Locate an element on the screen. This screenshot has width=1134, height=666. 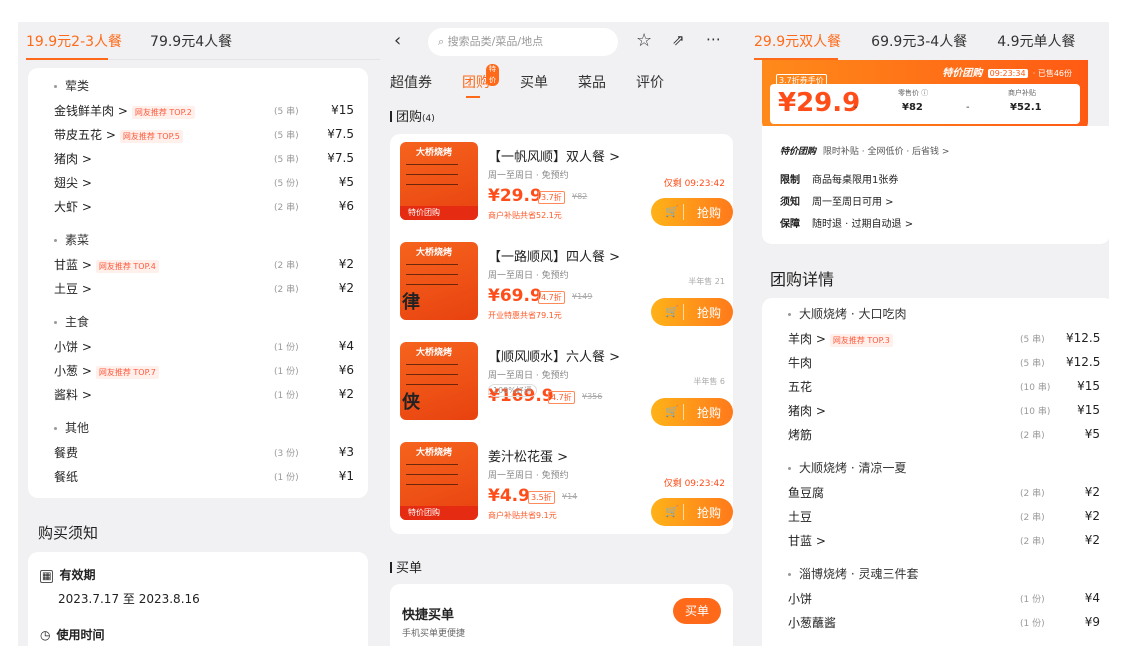
title-bar is located at coordinates (391, 116).